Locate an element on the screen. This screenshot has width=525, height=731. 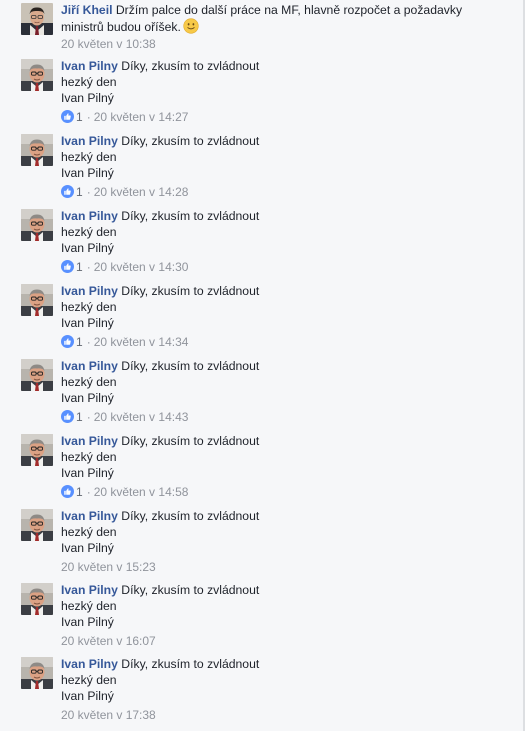
comment-meta: 1 · 20 květen v 14:43 is located at coordinates (124, 417).